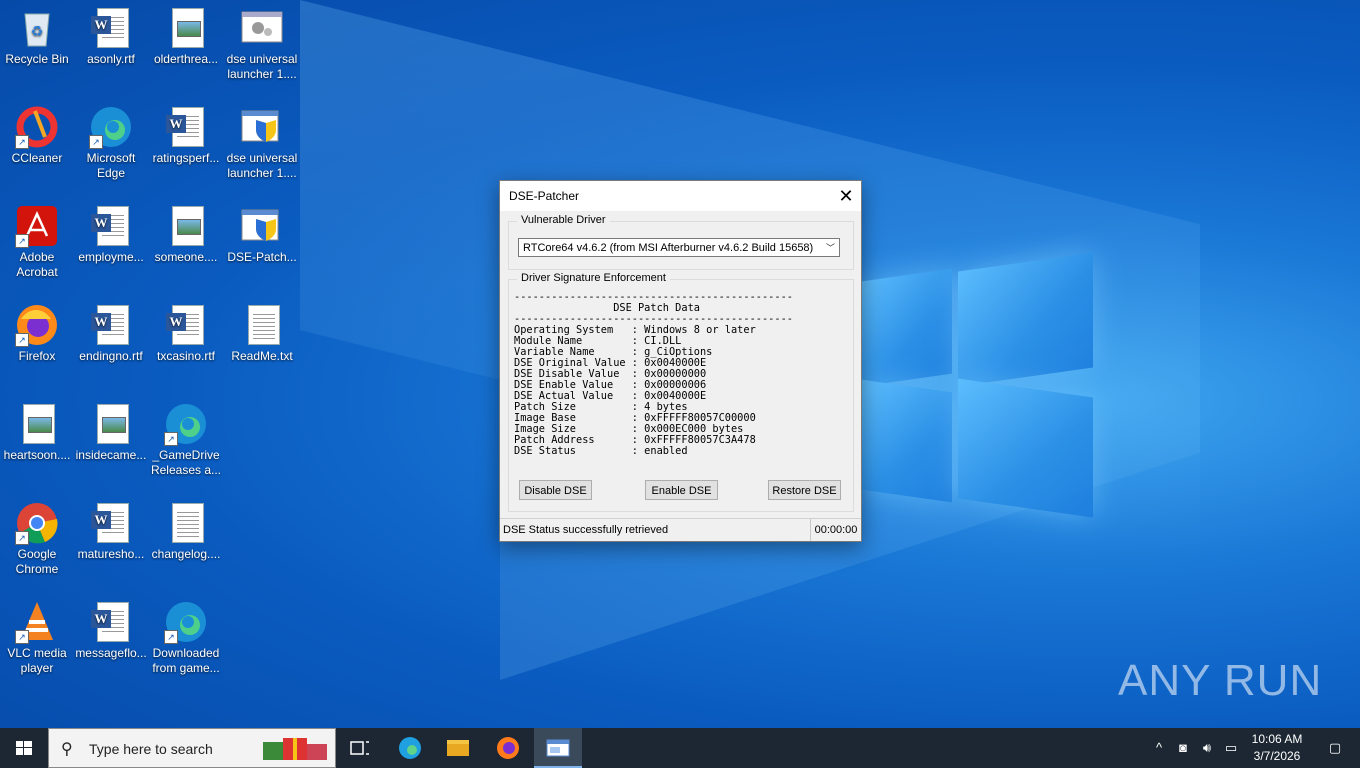  Describe the element at coordinates (37, 28) in the screenshot. I see `recycle-bin-icon: ♻` at that location.